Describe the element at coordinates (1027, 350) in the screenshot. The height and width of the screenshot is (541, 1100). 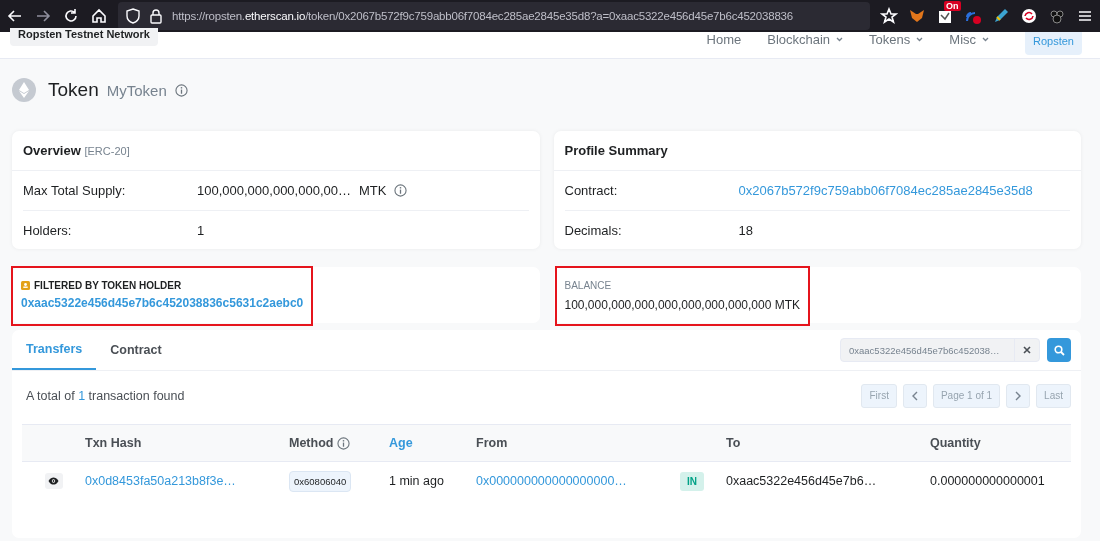
I see `close-icon` at that location.